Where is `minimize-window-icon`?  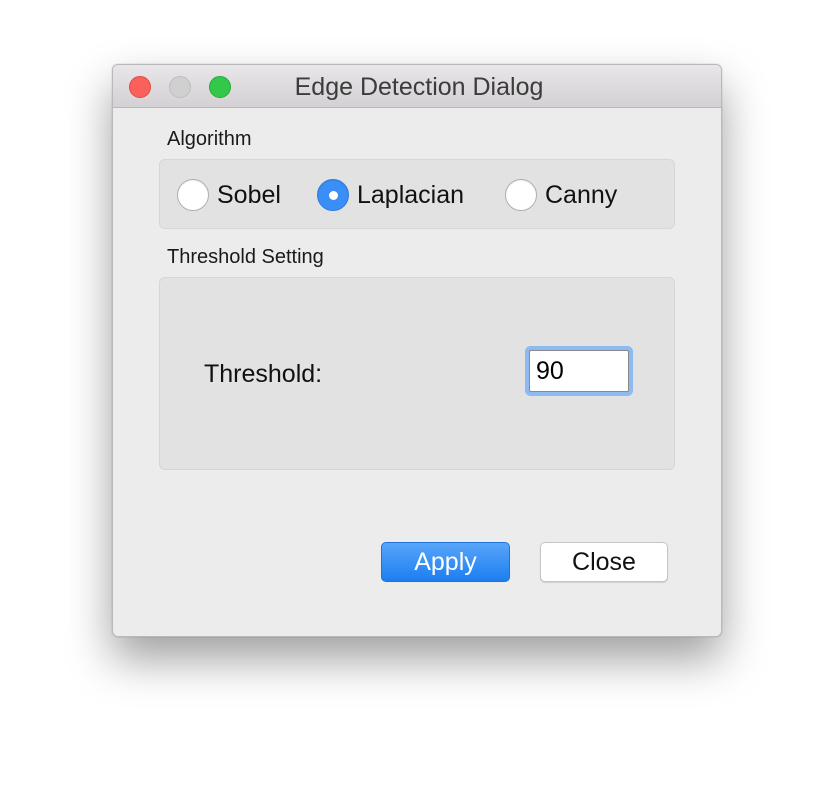 minimize-window-icon is located at coordinates (180, 87).